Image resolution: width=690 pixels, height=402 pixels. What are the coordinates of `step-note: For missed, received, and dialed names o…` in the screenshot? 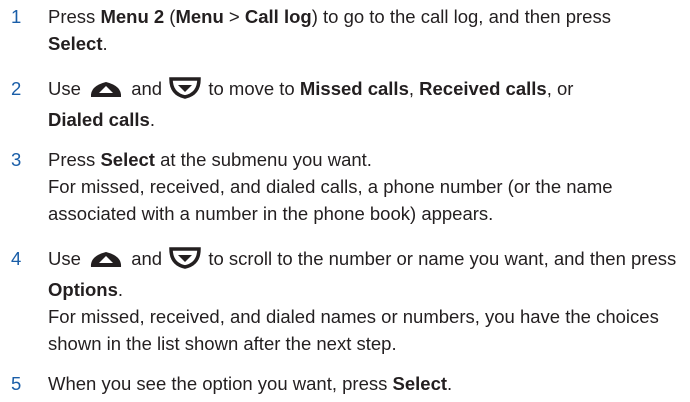 It's located at (353, 330).